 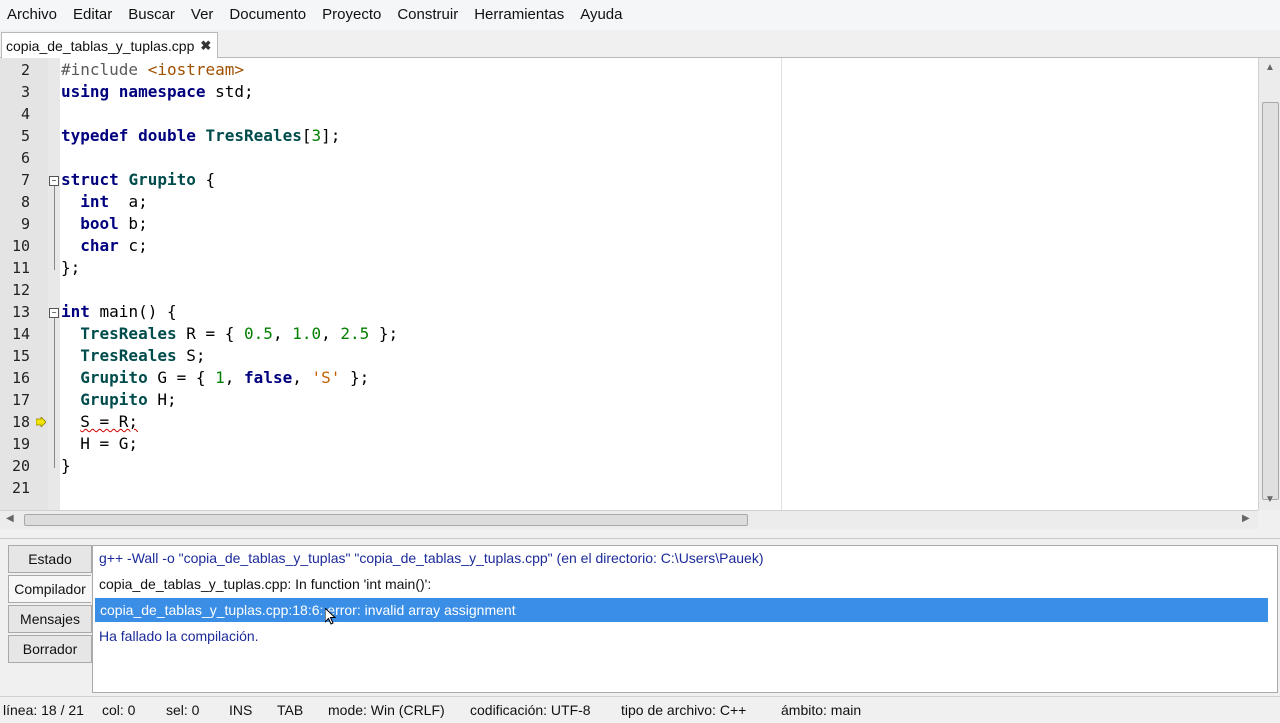 I want to click on menu-proyecto: Proyecto, so click(x=351, y=15).